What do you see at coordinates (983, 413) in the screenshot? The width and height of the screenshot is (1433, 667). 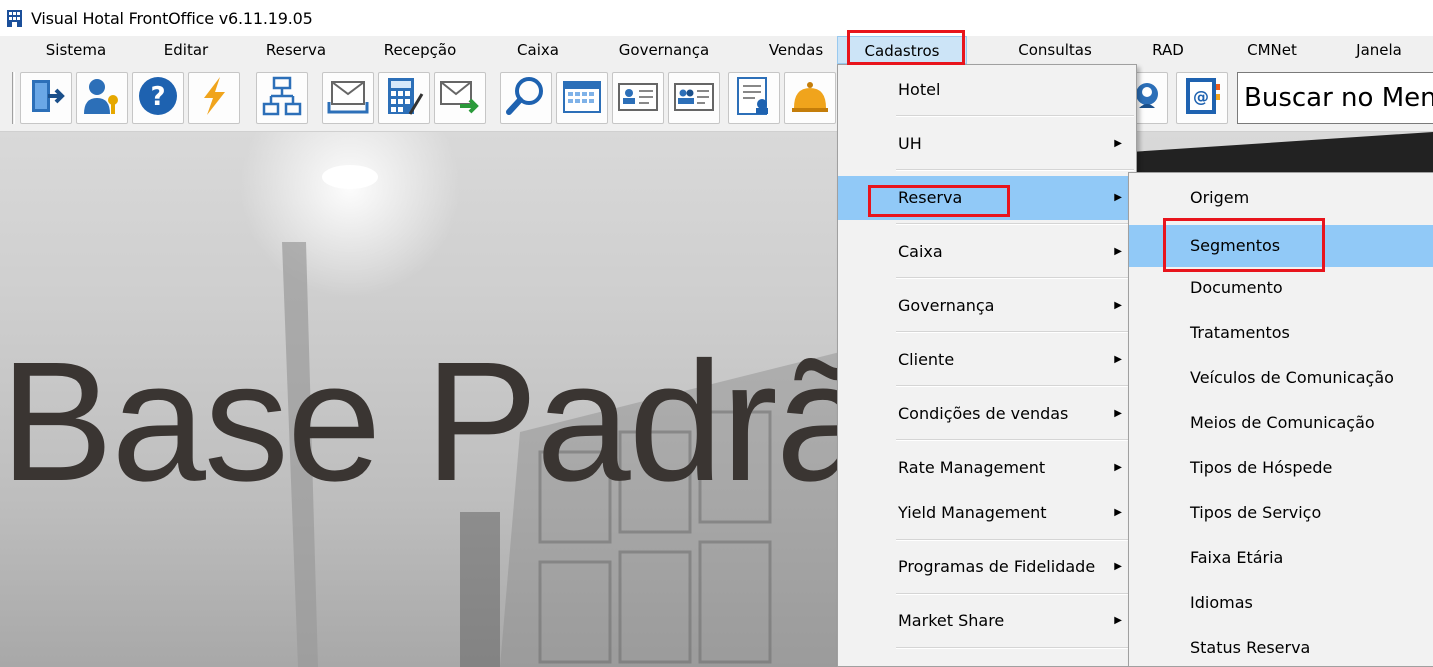 I see `cadastros-item-label: Condições de vendas` at bounding box center [983, 413].